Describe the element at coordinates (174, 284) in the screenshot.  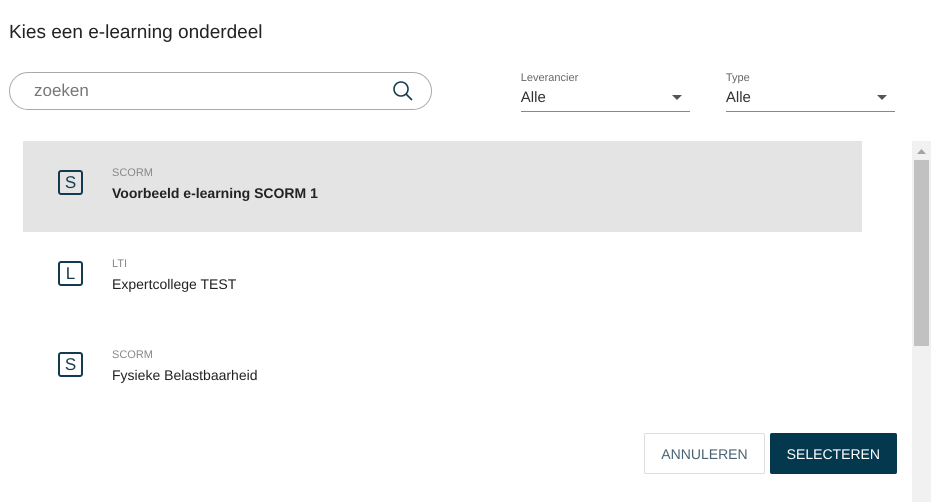
I see `item-name: Expertcollege TEST` at that location.